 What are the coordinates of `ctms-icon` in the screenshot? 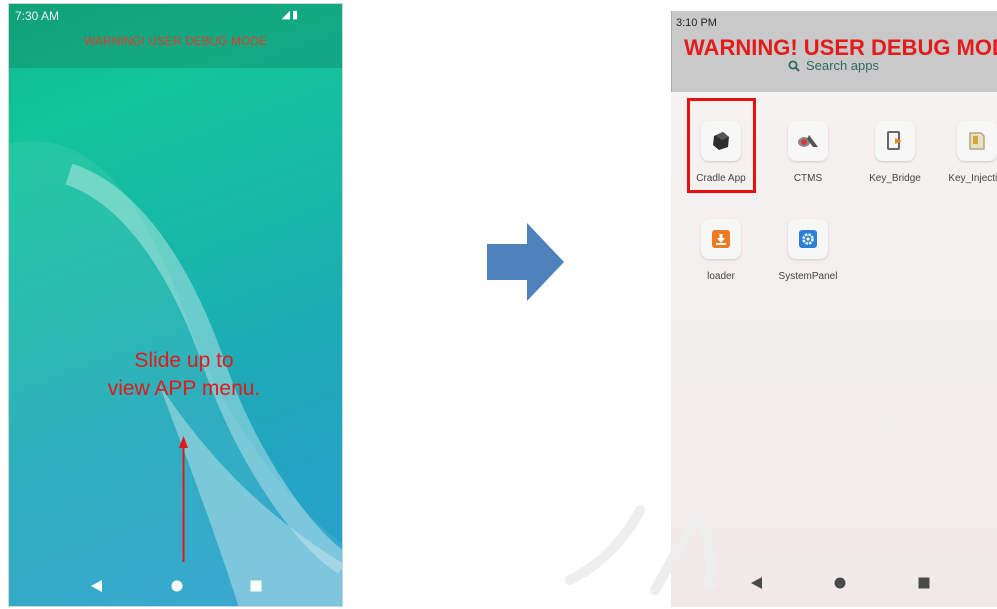 It's located at (808, 141).